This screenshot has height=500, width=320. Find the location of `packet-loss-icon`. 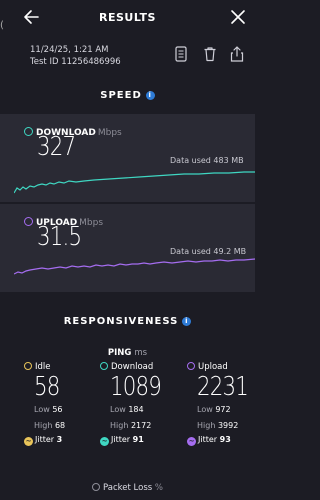

packet-loss-icon is located at coordinates (96, 487).